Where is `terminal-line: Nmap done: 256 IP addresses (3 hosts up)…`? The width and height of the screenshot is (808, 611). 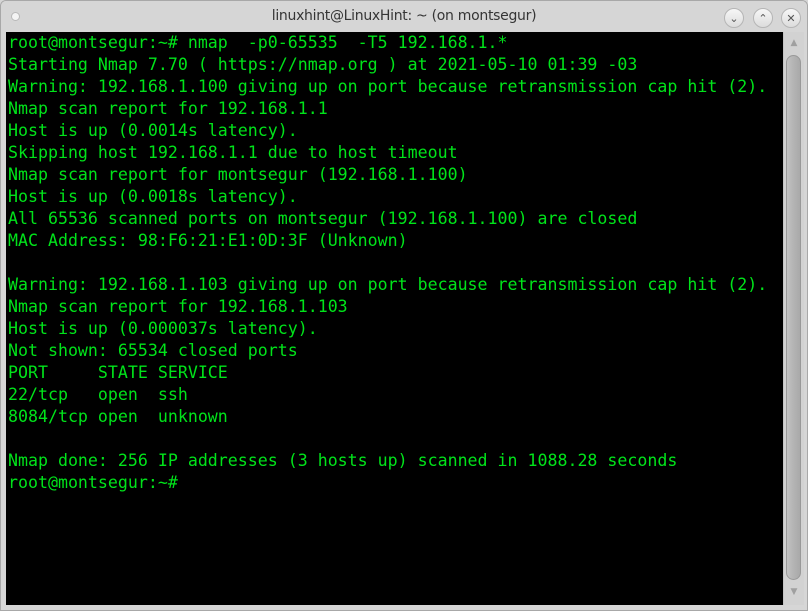
terminal-line: Nmap done: 256 IP addresses (3 hosts up)… is located at coordinates (343, 460).